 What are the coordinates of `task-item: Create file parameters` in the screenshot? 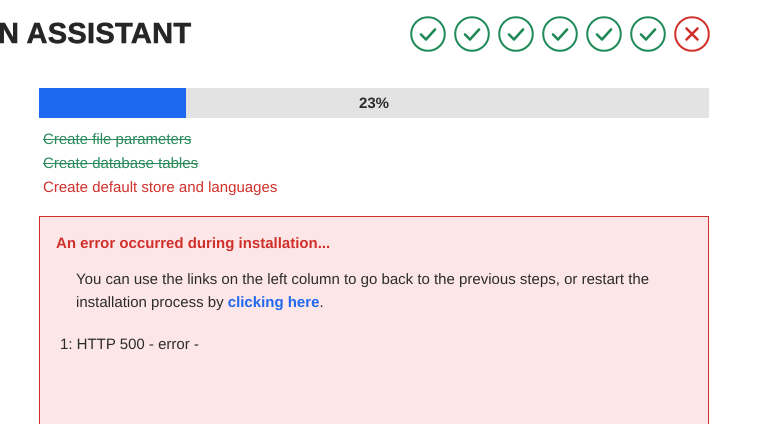 It's located at (117, 139).